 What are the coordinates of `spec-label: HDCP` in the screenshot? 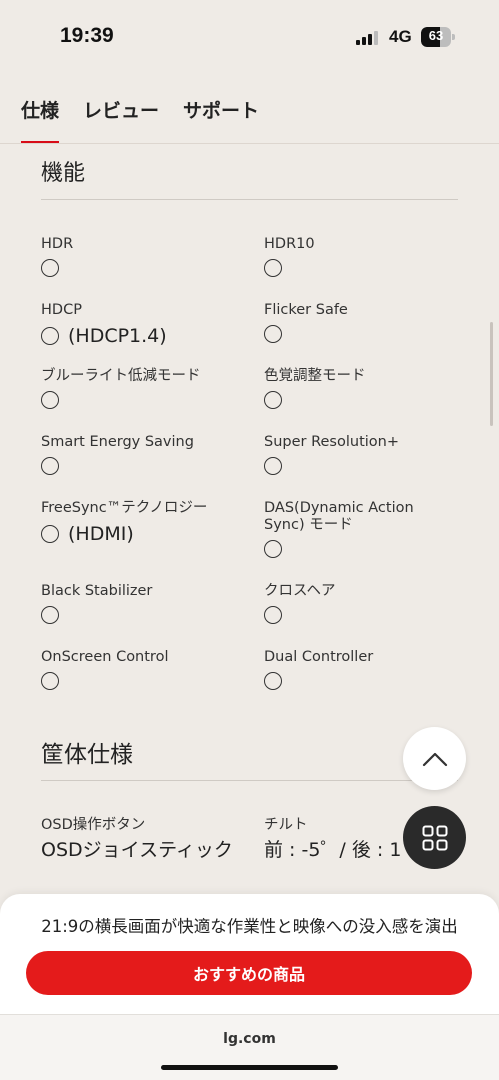 It's located at (61, 310).